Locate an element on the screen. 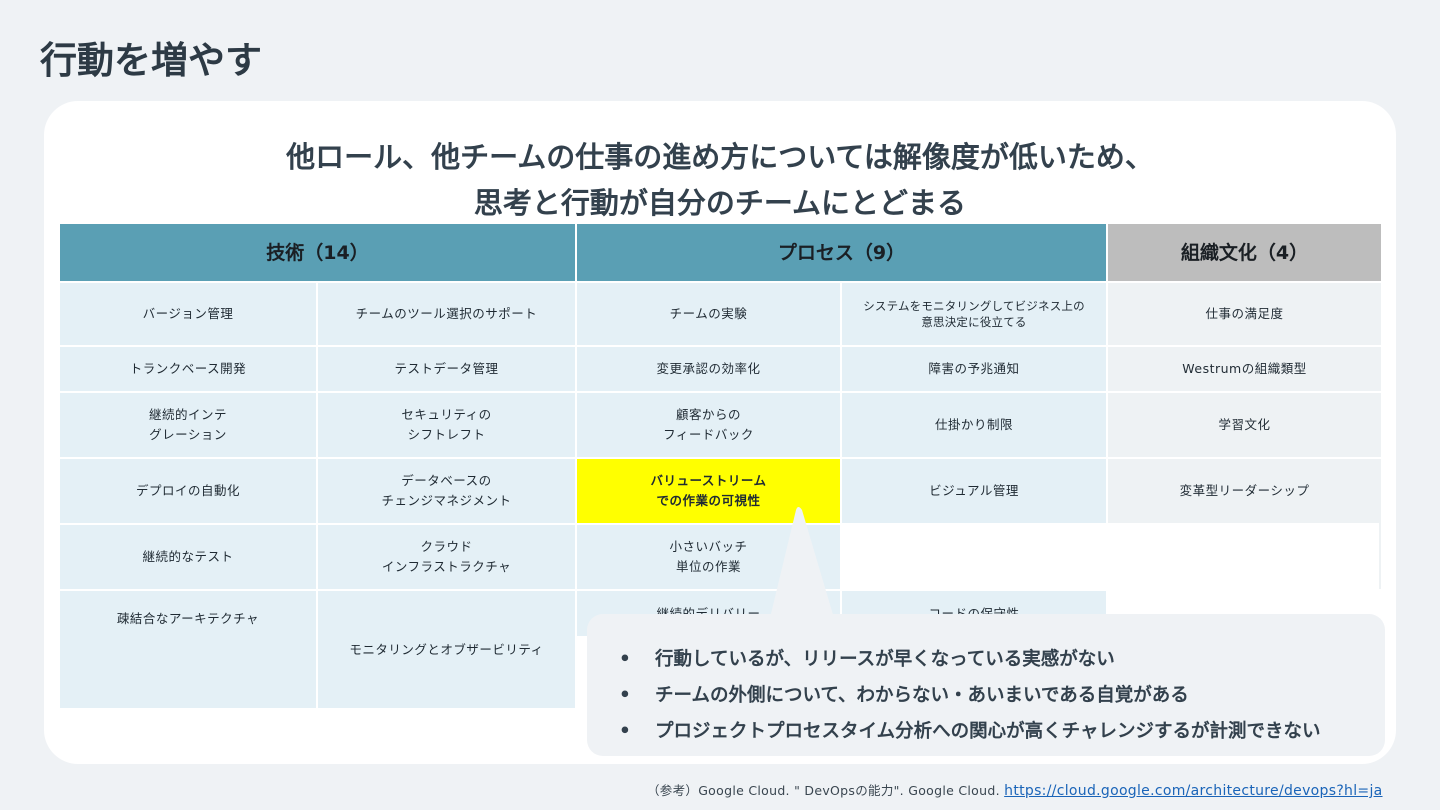  table-cell: セキュリティの シフトレフト is located at coordinates (447, 424).